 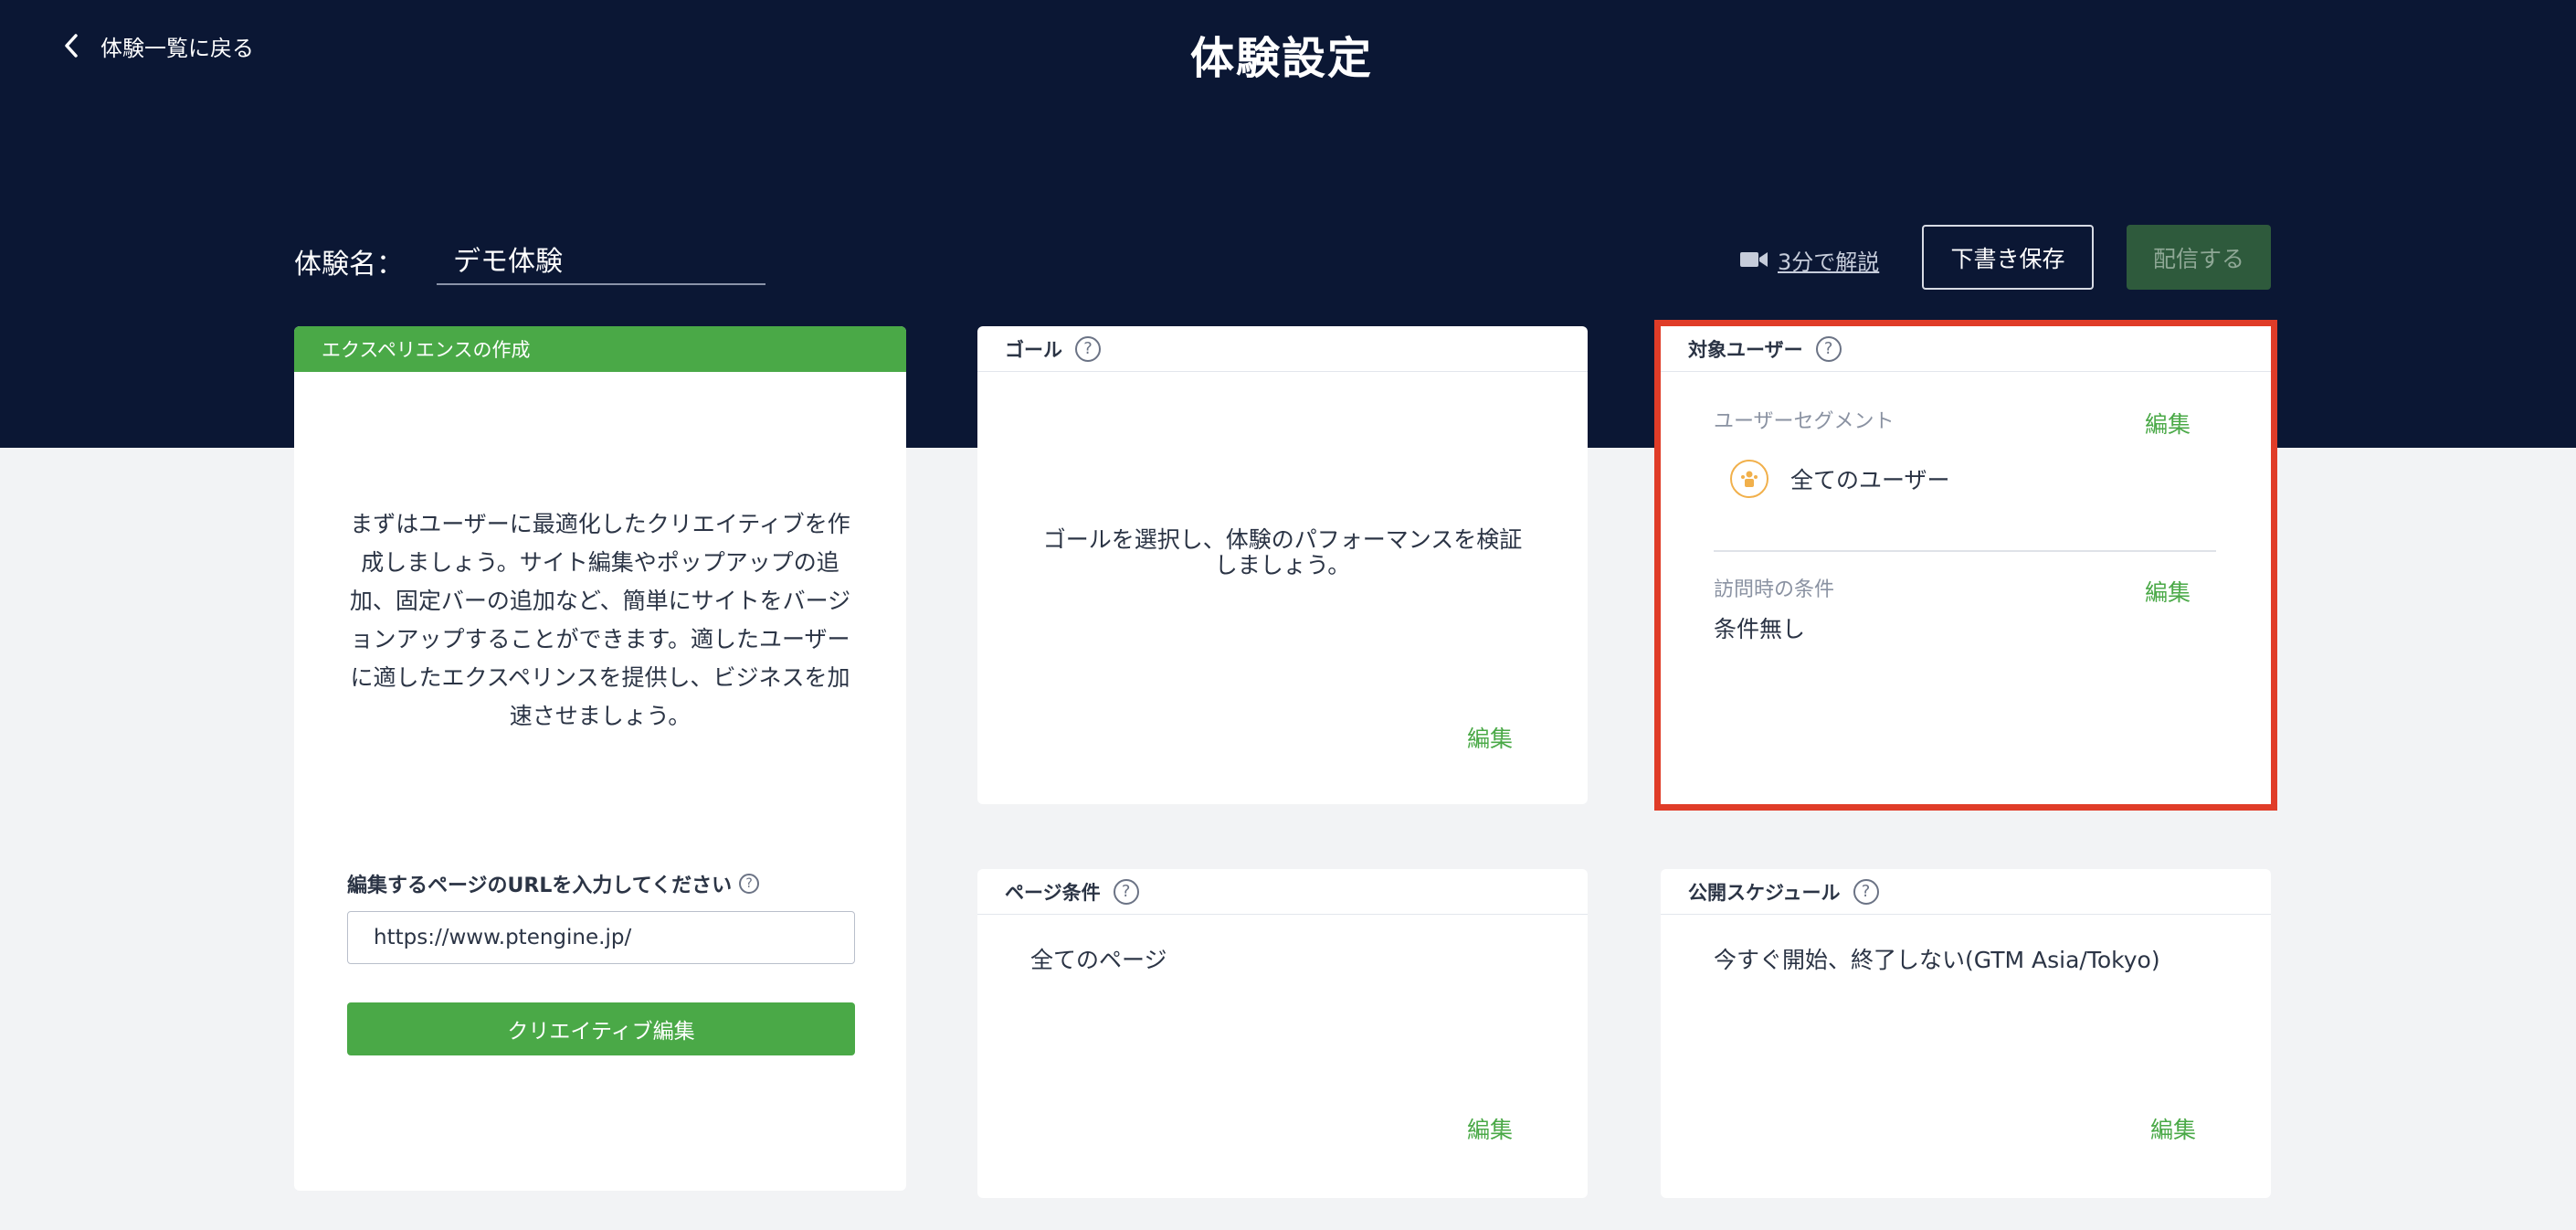 What do you see at coordinates (1870, 480) in the screenshot?
I see `segment-value-text: 全てのユーザー` at bounding box center [1870, 480].